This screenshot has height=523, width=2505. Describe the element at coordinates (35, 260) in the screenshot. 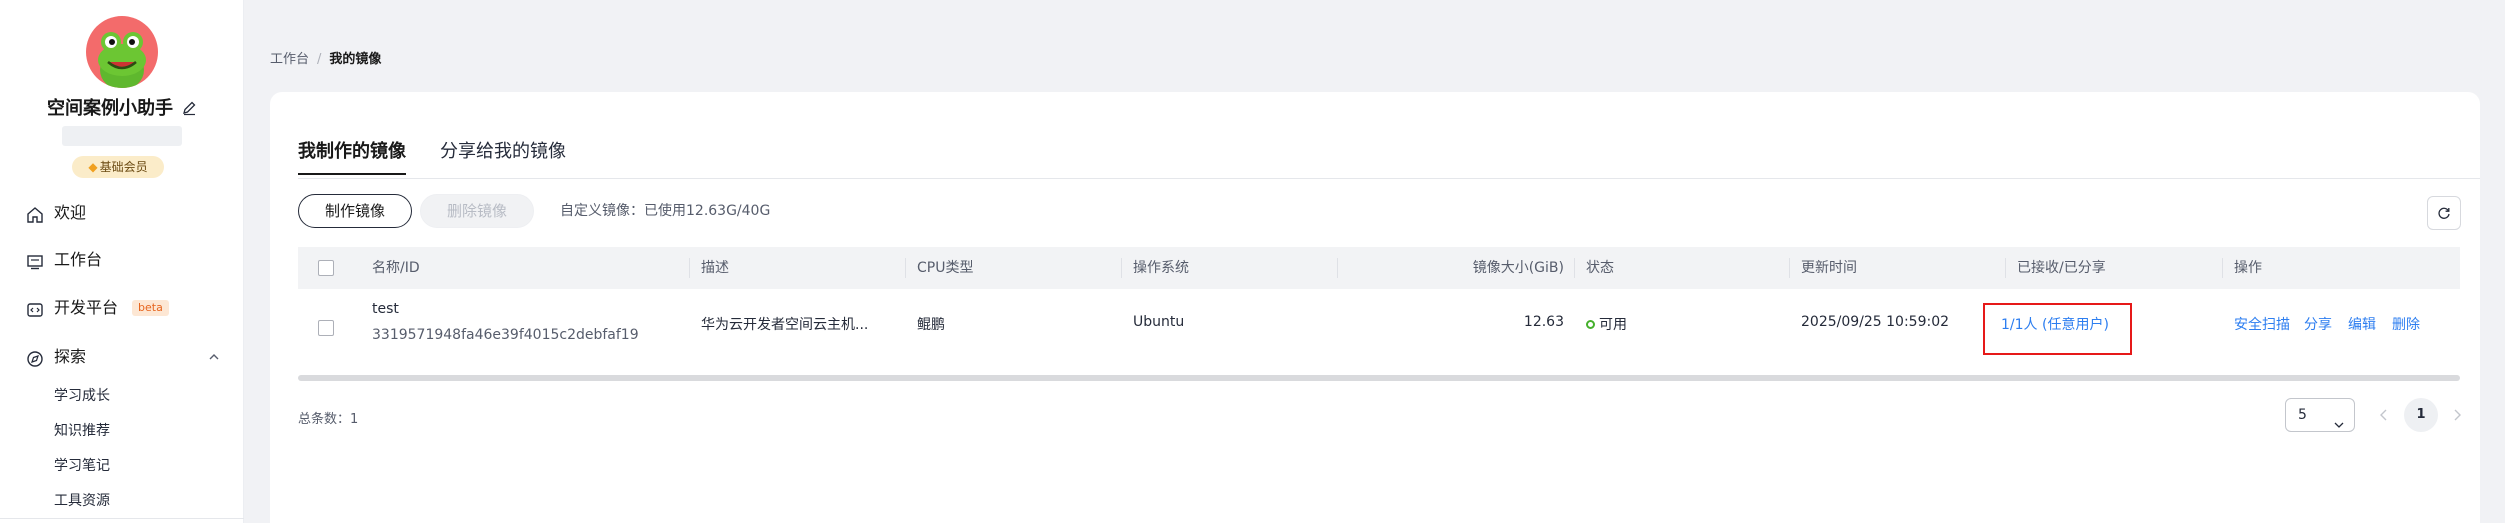

I see `workbench-icon` at that location.